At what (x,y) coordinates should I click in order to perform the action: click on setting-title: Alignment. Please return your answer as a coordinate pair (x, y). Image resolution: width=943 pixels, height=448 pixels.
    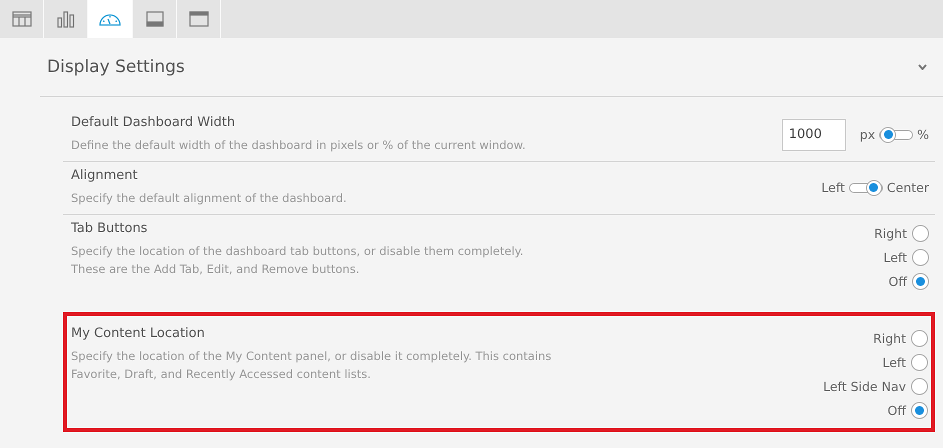
    Looking at the image, I should click on (105, 175).